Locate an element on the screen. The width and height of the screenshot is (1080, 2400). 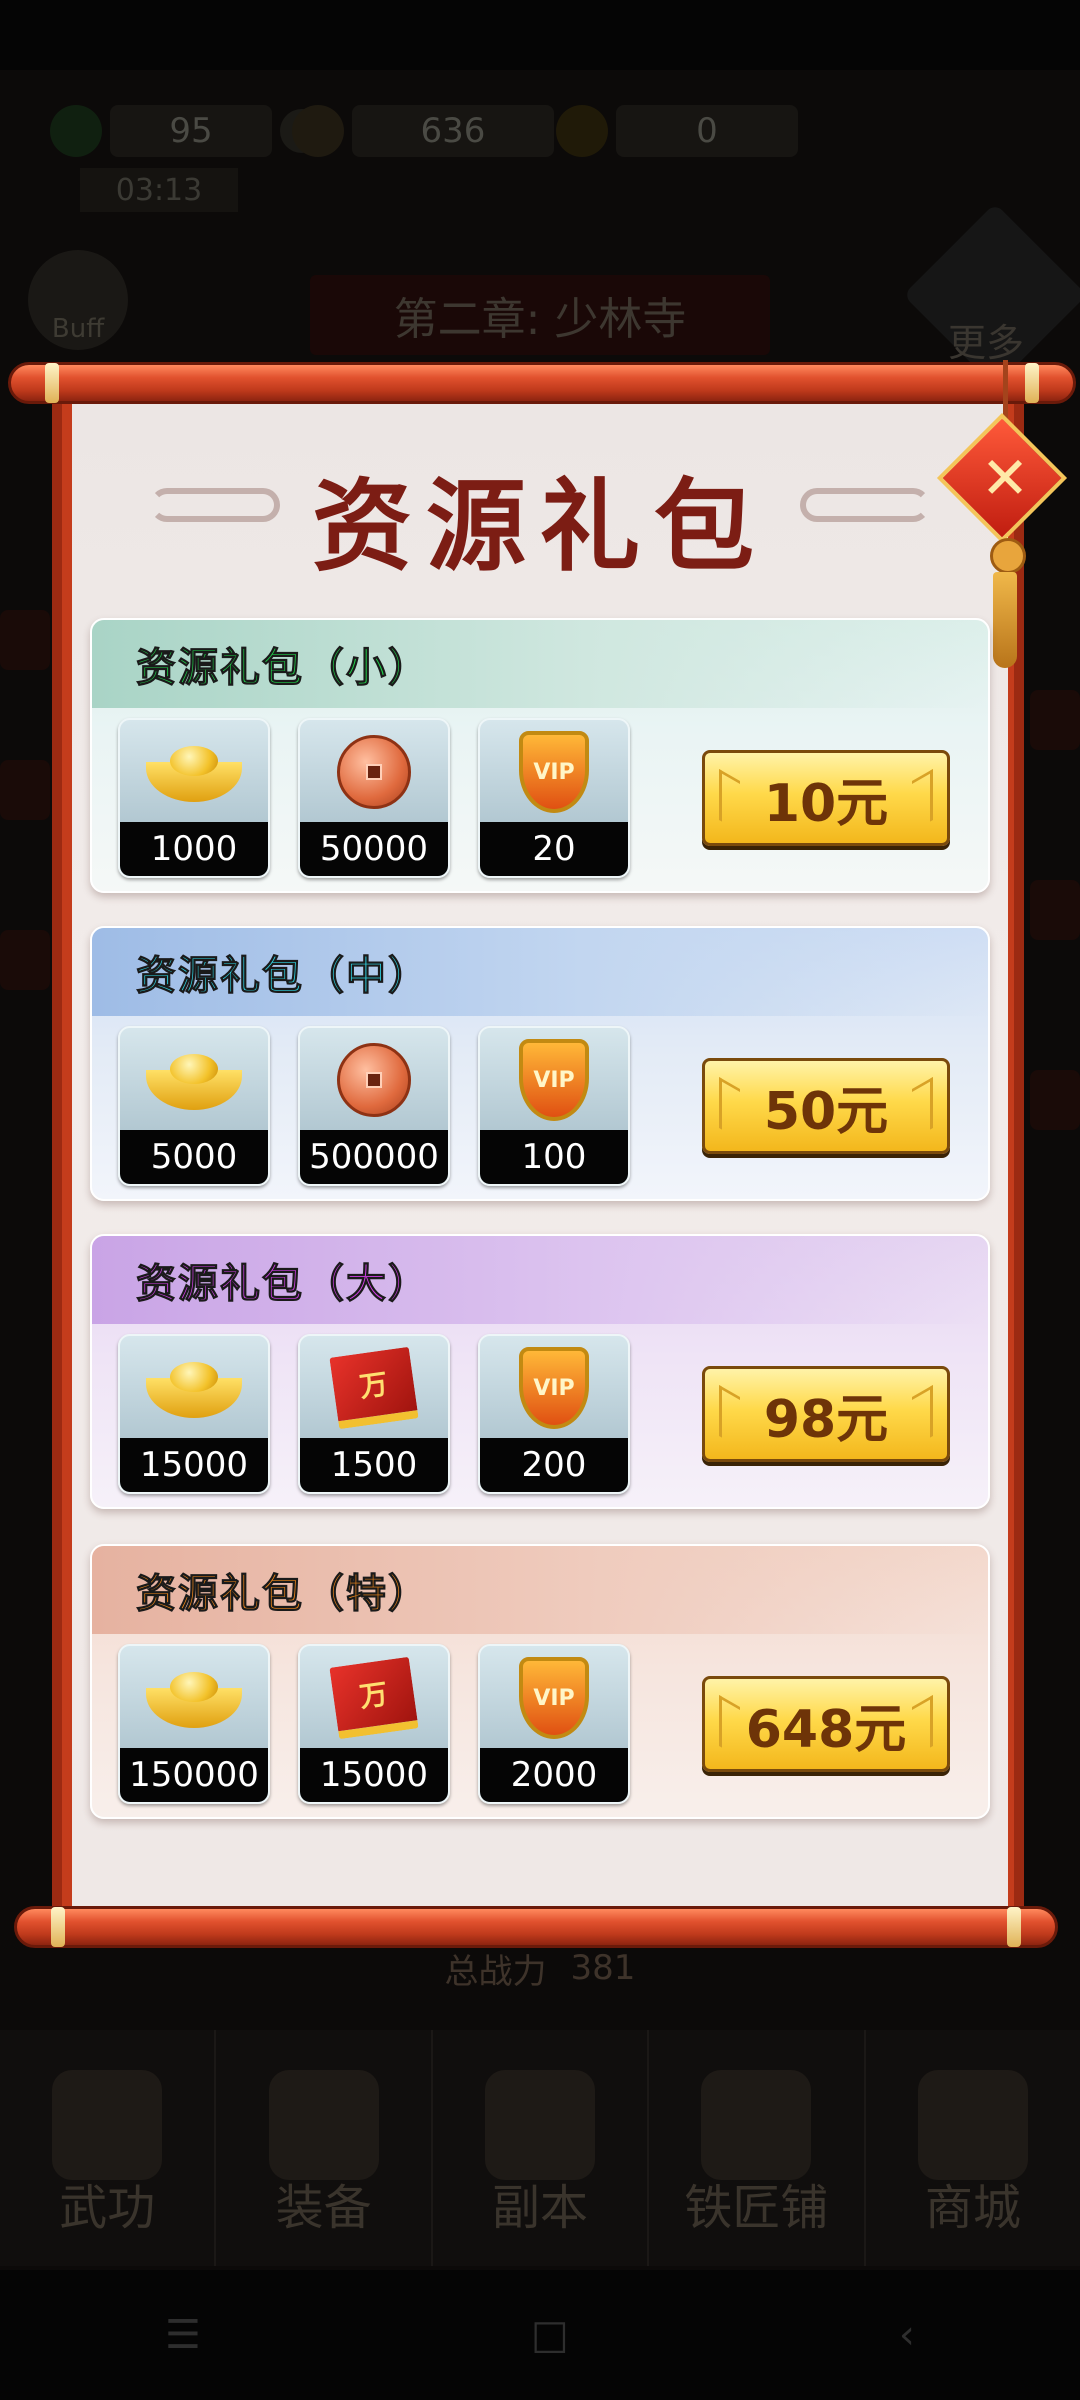
dialog-title: 资源礼包 is located at coordinates (540, 526).